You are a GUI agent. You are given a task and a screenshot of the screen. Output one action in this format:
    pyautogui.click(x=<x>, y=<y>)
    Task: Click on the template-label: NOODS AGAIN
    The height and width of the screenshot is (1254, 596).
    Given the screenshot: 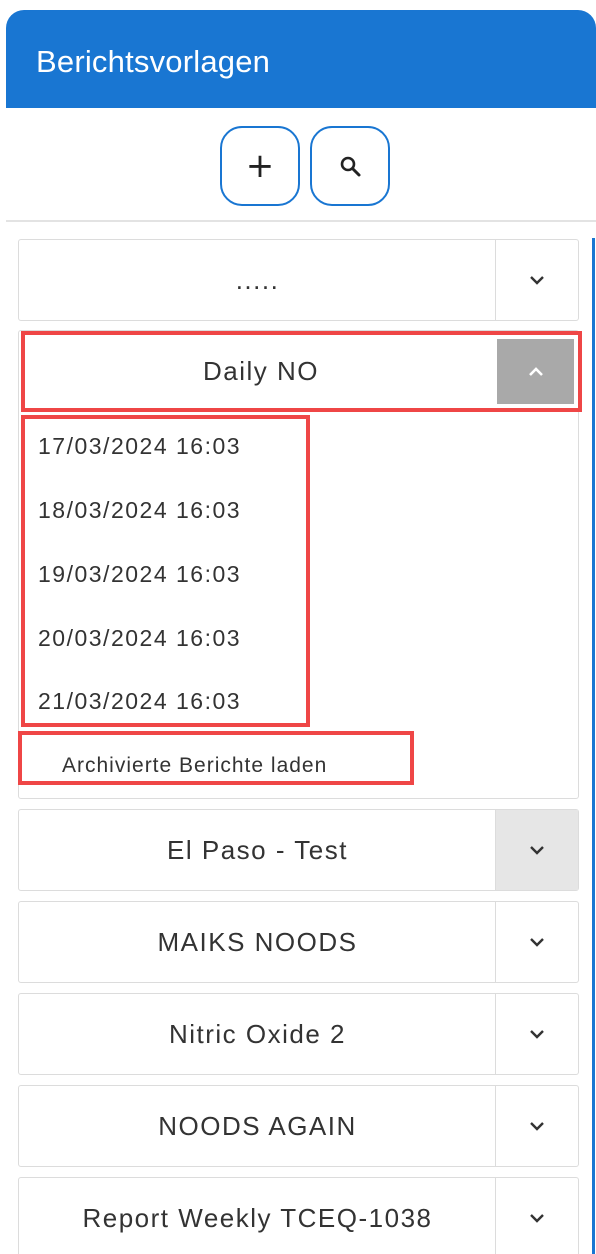 What is the action you would take?
    pyautogui.click(x=257, y=1125)
    